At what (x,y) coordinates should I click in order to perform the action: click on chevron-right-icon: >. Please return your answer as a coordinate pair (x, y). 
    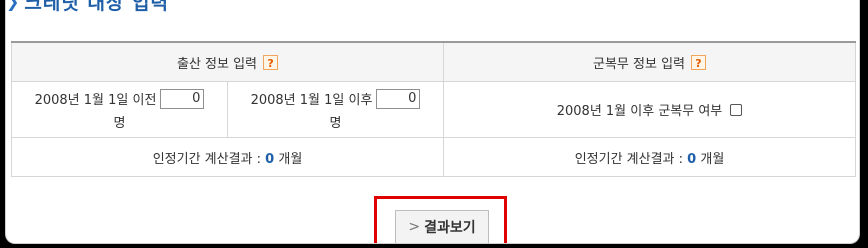
    Looking at the image, I should click on (414, 227).